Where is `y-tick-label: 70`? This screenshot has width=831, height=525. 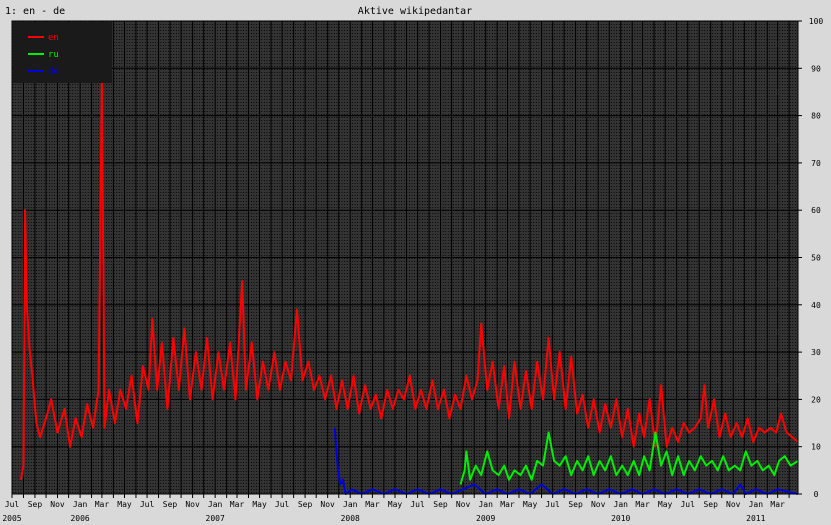
y-tick-label: 70 is located at coordinates (816, 163).